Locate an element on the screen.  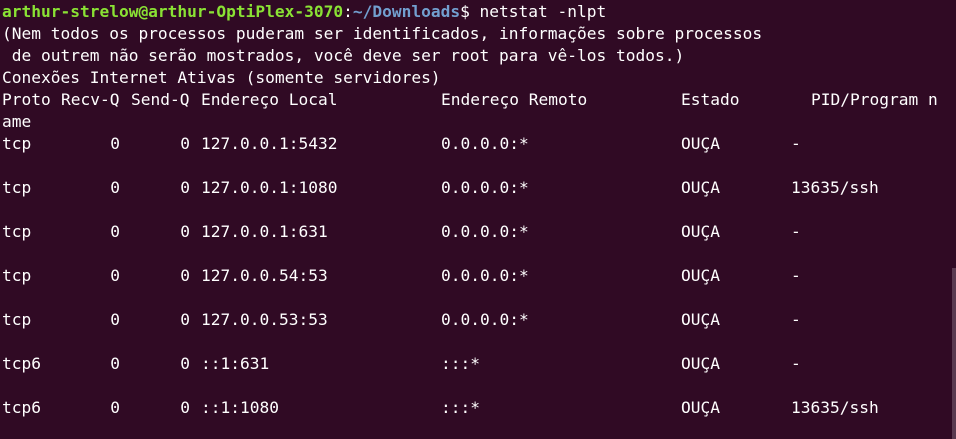
header-local: Endereço Local is located at coordinates (269, 99).